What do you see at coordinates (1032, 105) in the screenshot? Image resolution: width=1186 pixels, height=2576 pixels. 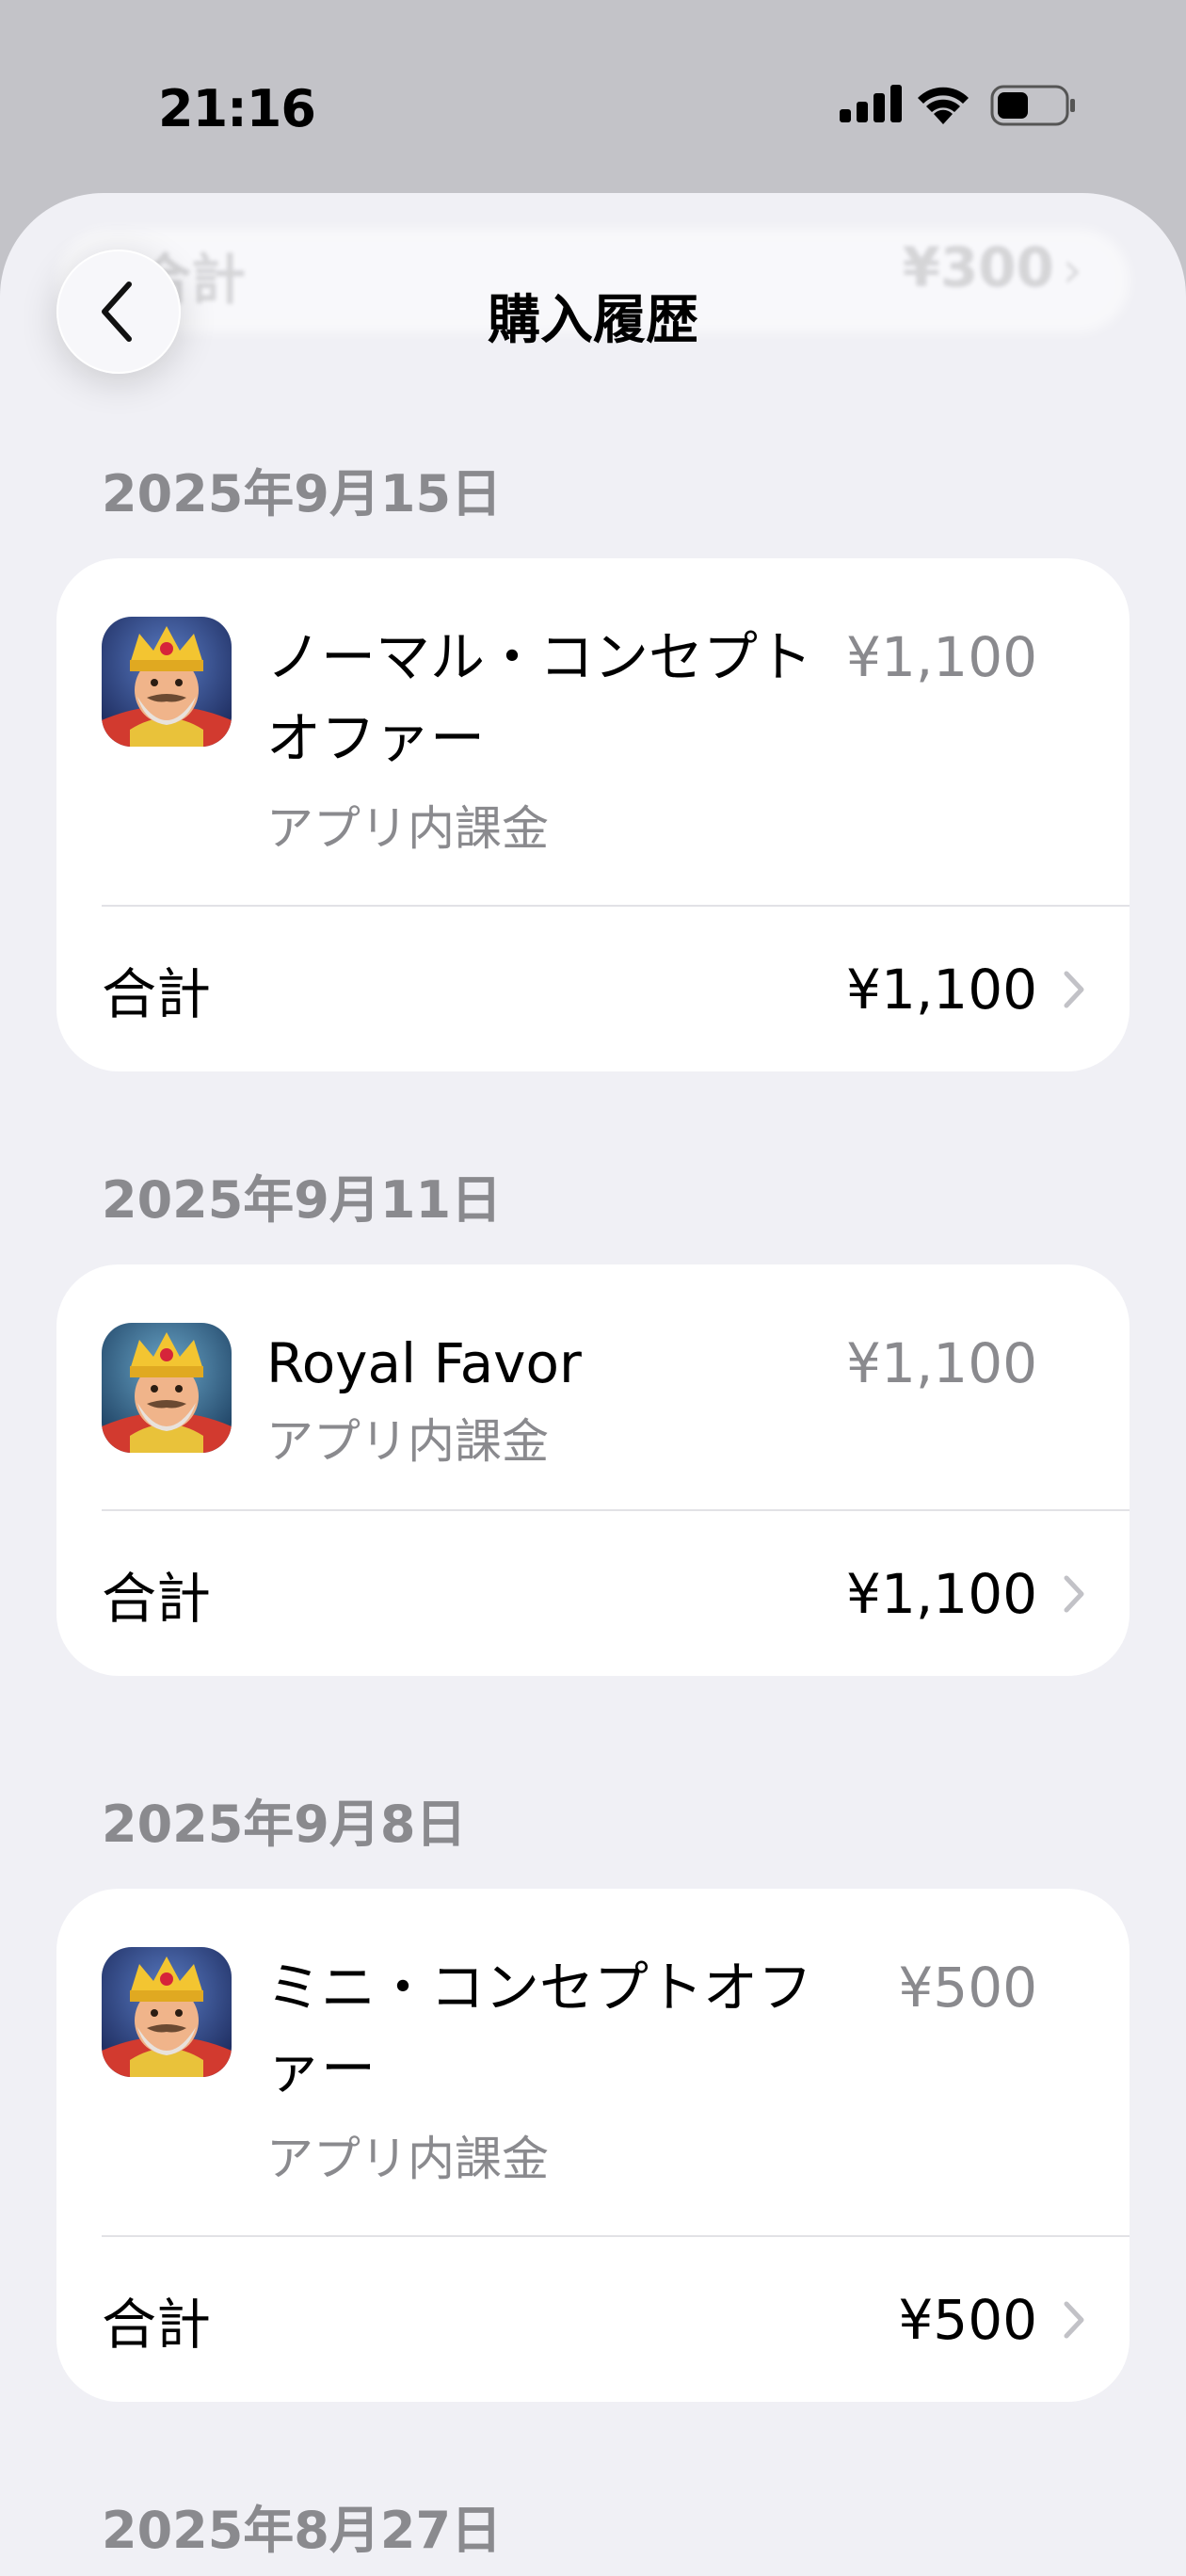 I see `battery-icon` at bounding box center [1032, 105].